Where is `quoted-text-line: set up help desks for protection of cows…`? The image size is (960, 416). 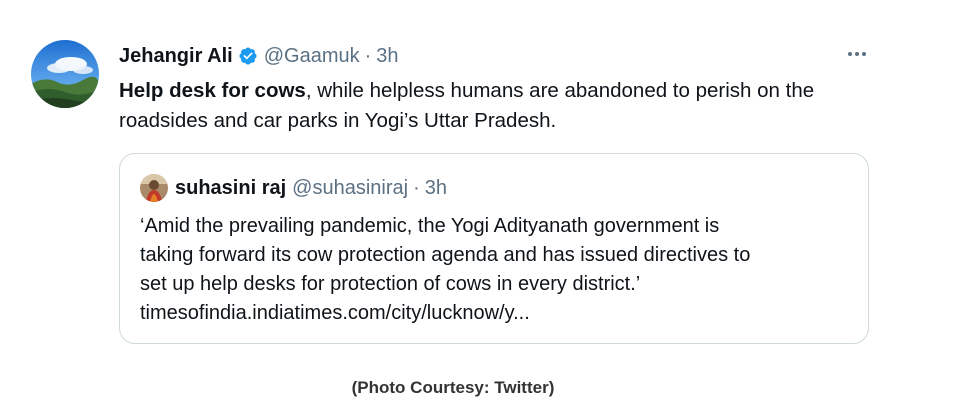
quoted-text-line: set up help desks for protection of cows… is located at coordinates (390, 284).